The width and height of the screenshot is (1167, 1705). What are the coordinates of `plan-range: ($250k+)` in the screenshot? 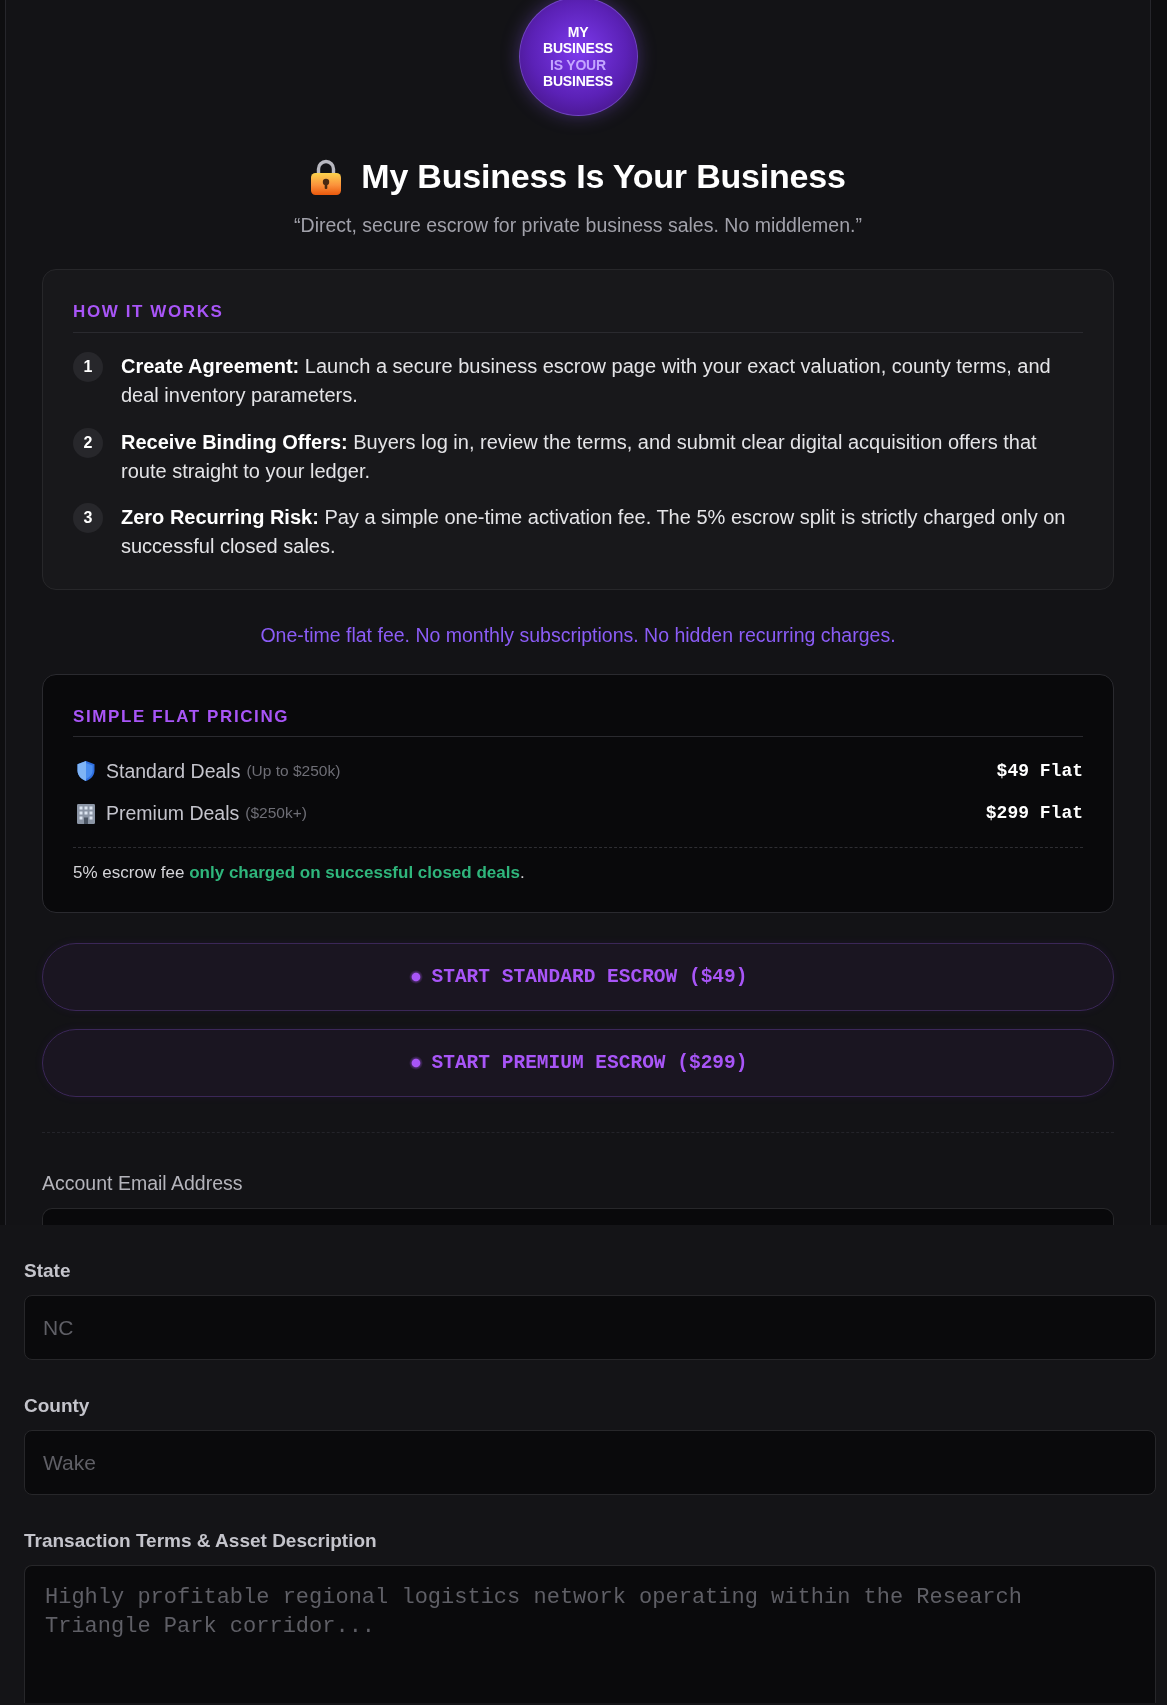 It's located at (276, 813).